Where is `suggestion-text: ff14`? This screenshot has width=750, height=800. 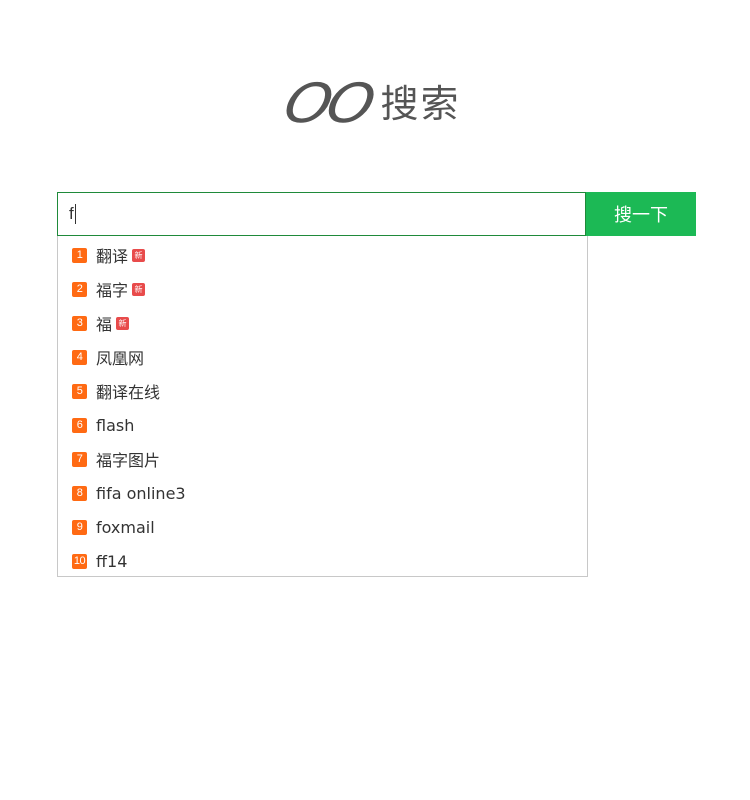
suggestion-text: ff14 is located at coordinates (112, 561).